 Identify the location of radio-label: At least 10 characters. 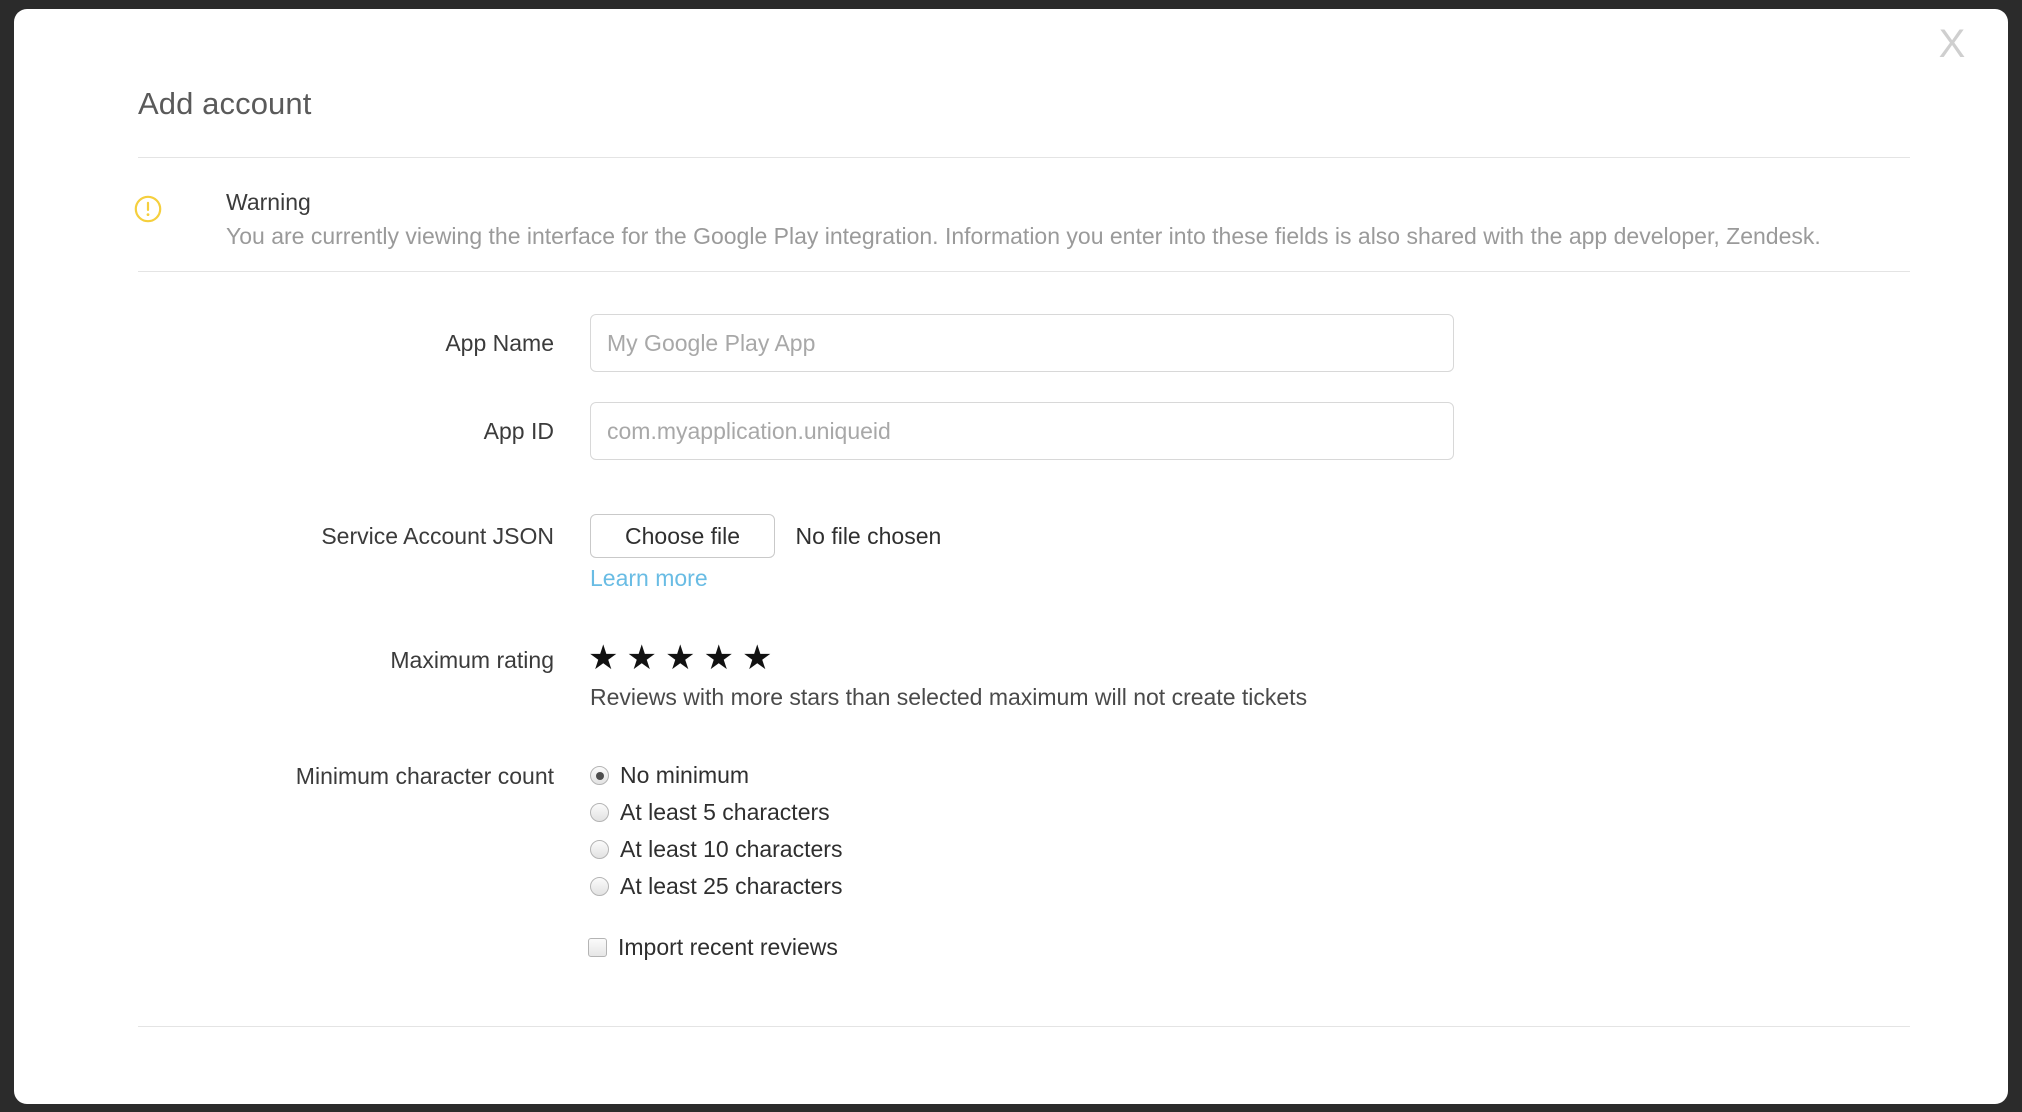
(731, 849).